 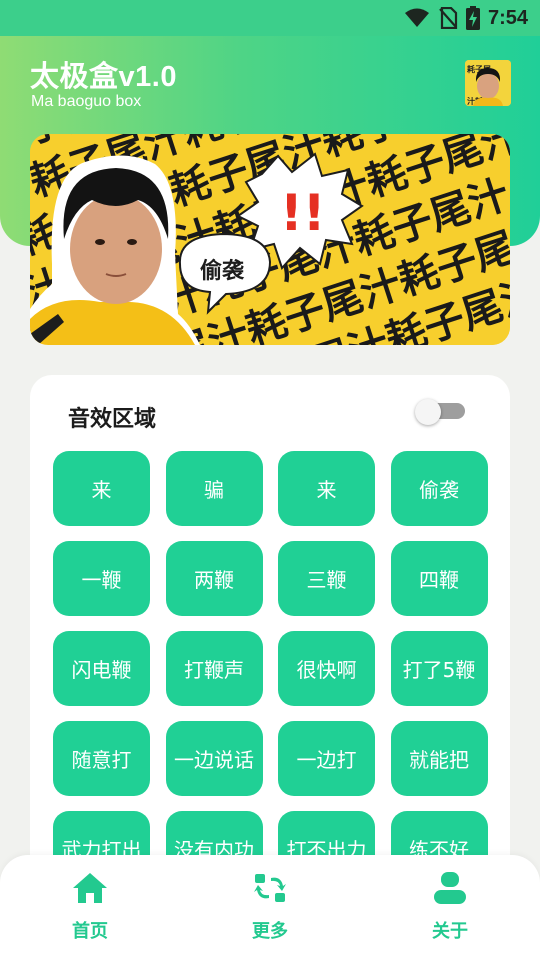 I want to click on bottom-nav: 首页 更多 关于, so click(x=270, y=907).